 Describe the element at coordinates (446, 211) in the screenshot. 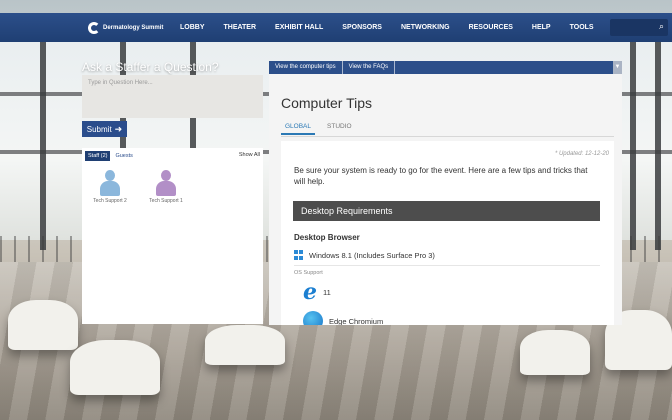

I see `section-heading: Desktop Requirements` at that location.